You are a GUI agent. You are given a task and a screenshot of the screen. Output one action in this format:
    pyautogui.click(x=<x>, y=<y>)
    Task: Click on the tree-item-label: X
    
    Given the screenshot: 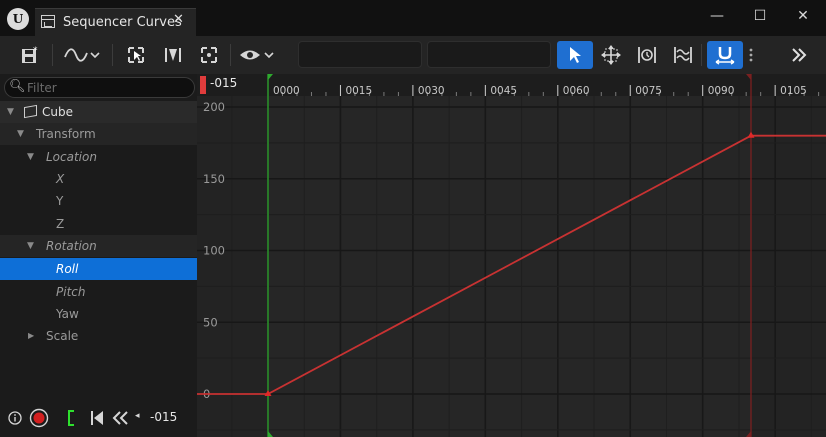 What is the action you would take?
    pyautogui.click(x=60, y=179)
    